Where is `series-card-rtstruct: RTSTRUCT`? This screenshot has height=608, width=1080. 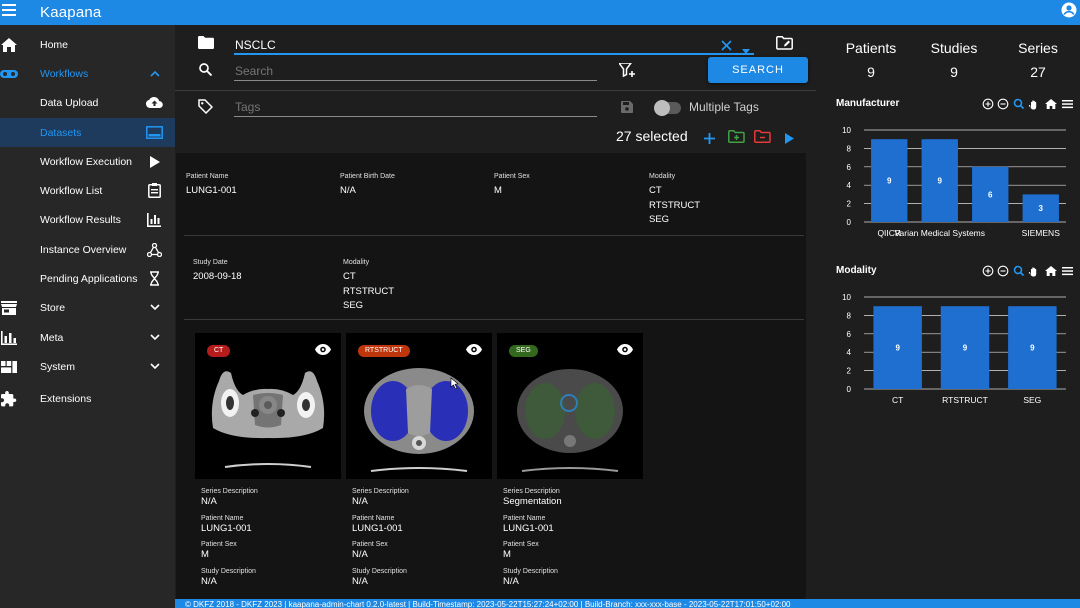
series-card-rtstruct: RTSTRUCT is located at coordinates (419, 406).